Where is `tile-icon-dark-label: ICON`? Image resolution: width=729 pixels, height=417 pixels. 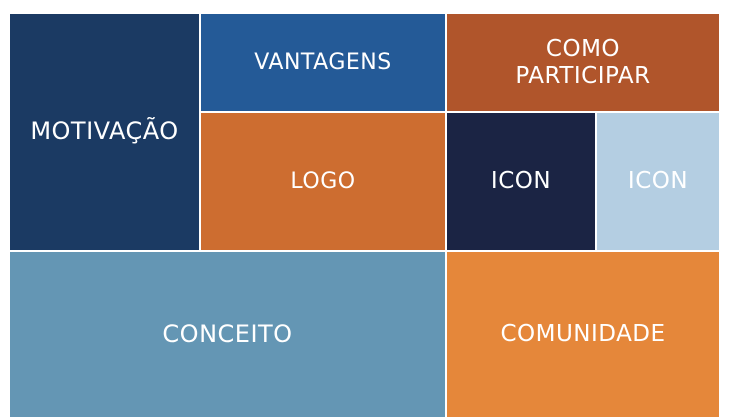 tile-icon-dark-label: ICON is located at coordinates (521, 181).